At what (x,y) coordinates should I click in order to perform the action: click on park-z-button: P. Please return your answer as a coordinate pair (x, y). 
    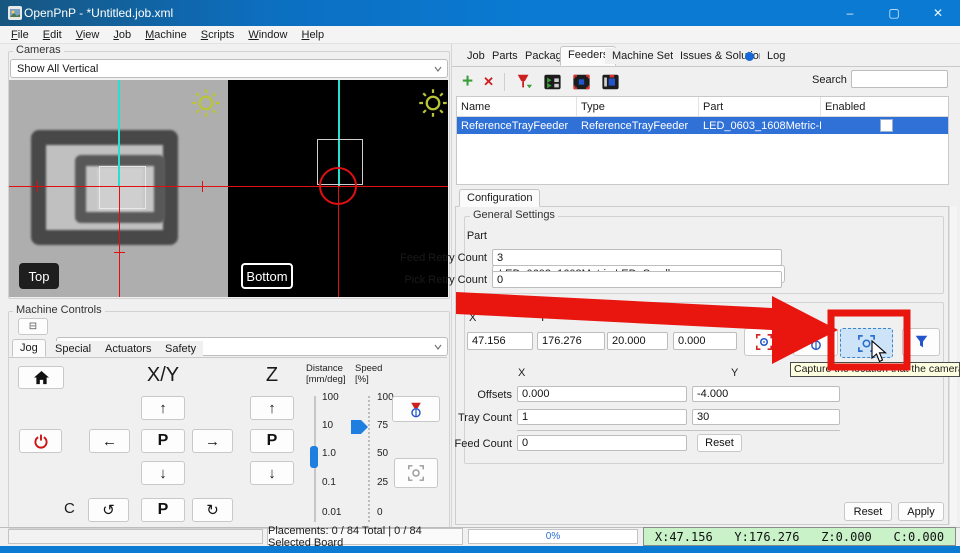
    Looking at the image, I should click on (272, 441).